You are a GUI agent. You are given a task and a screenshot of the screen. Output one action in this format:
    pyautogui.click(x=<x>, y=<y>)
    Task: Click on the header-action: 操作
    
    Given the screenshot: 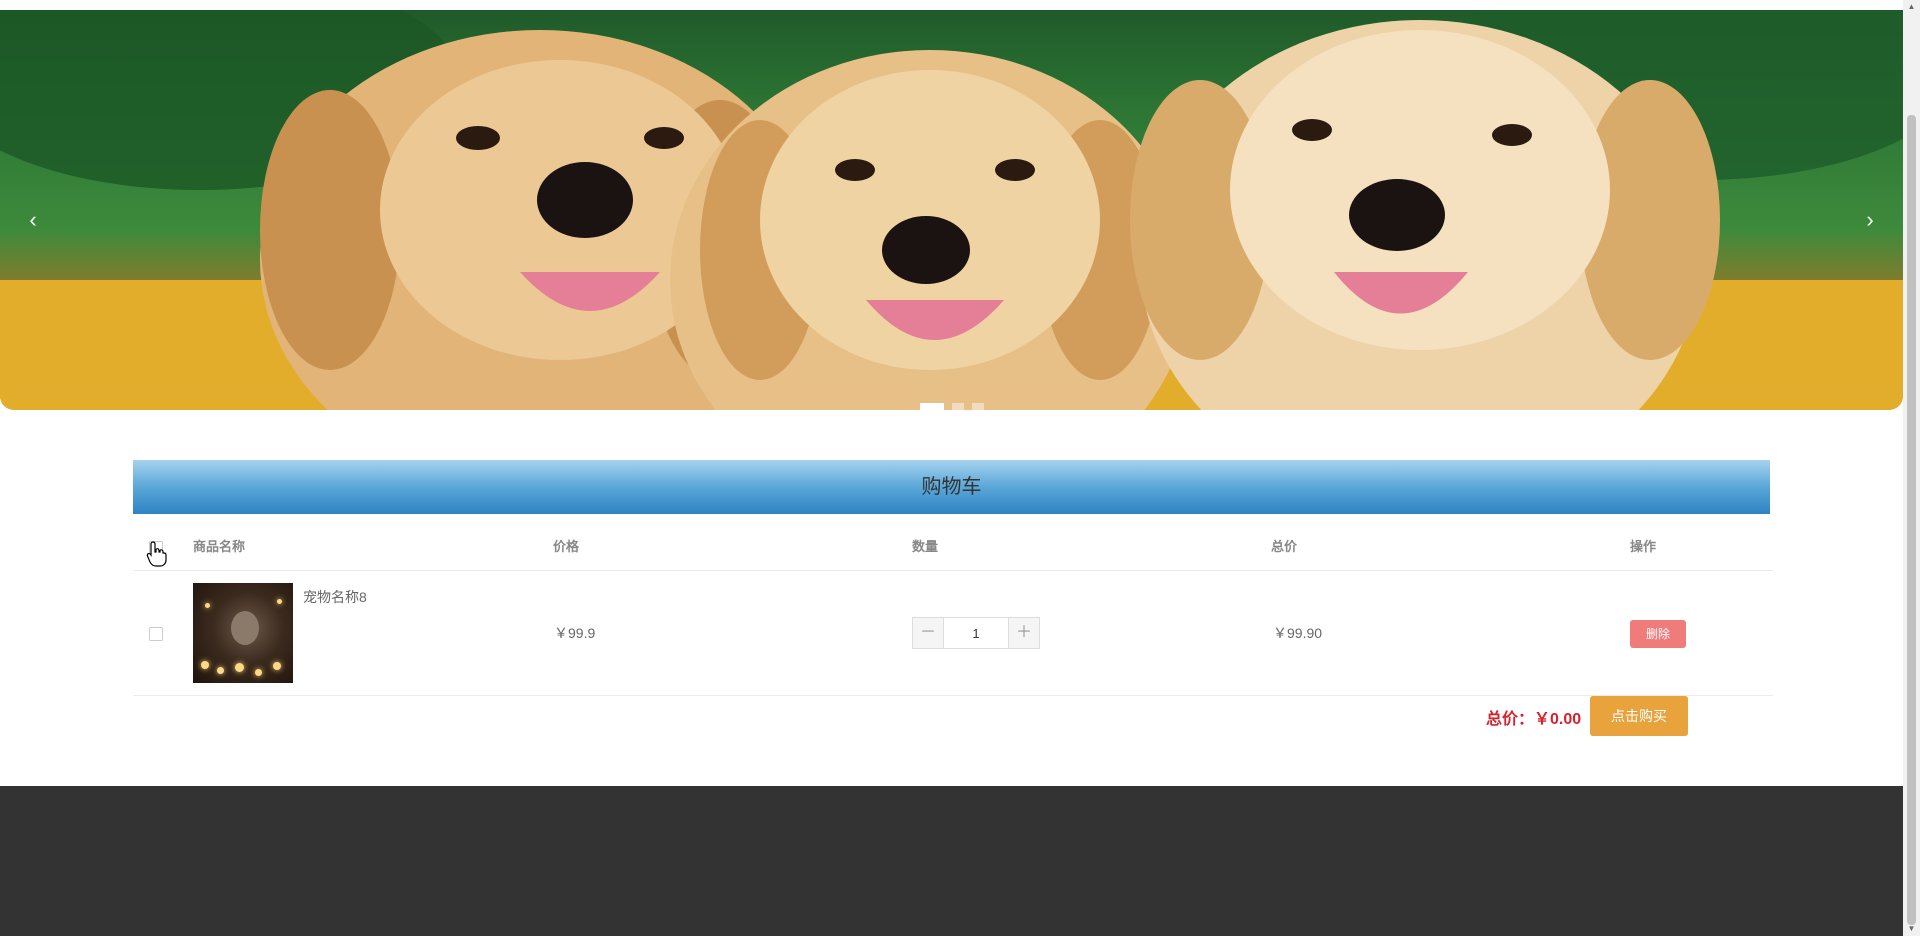 What is the action you would take?
    pyautogui.click(x=1643, y=546)
    